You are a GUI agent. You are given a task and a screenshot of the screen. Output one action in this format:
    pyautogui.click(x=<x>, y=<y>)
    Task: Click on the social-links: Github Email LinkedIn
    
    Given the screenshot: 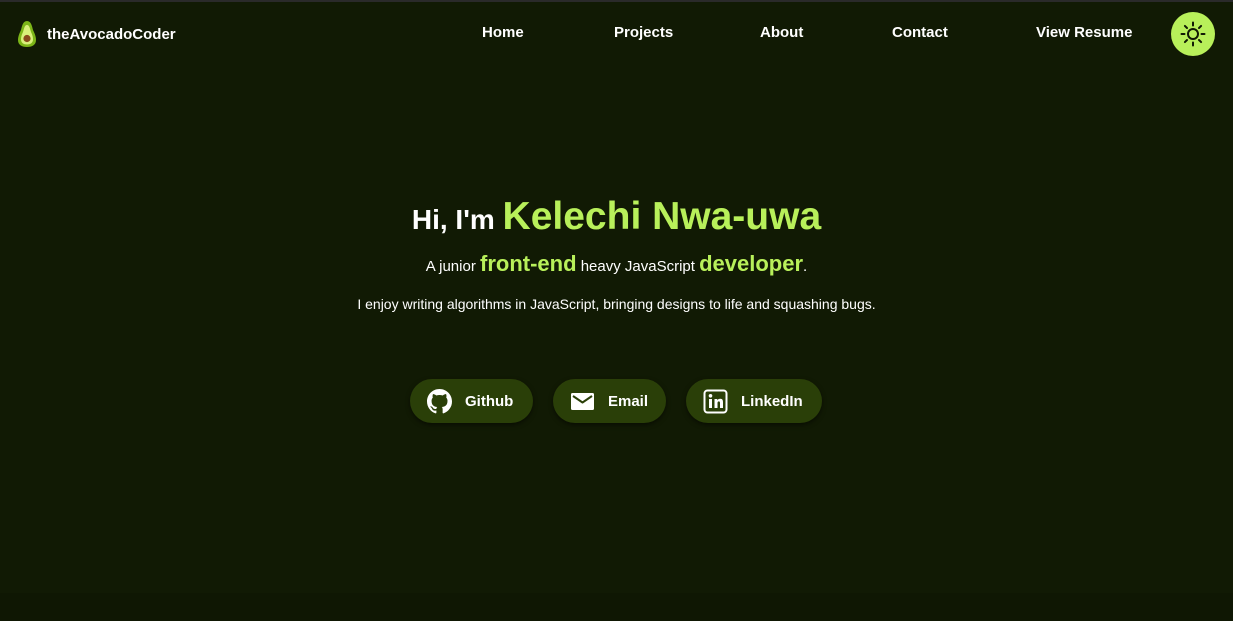 What is the action you would take?
    pyautogui.click(x=616, y=401)
    